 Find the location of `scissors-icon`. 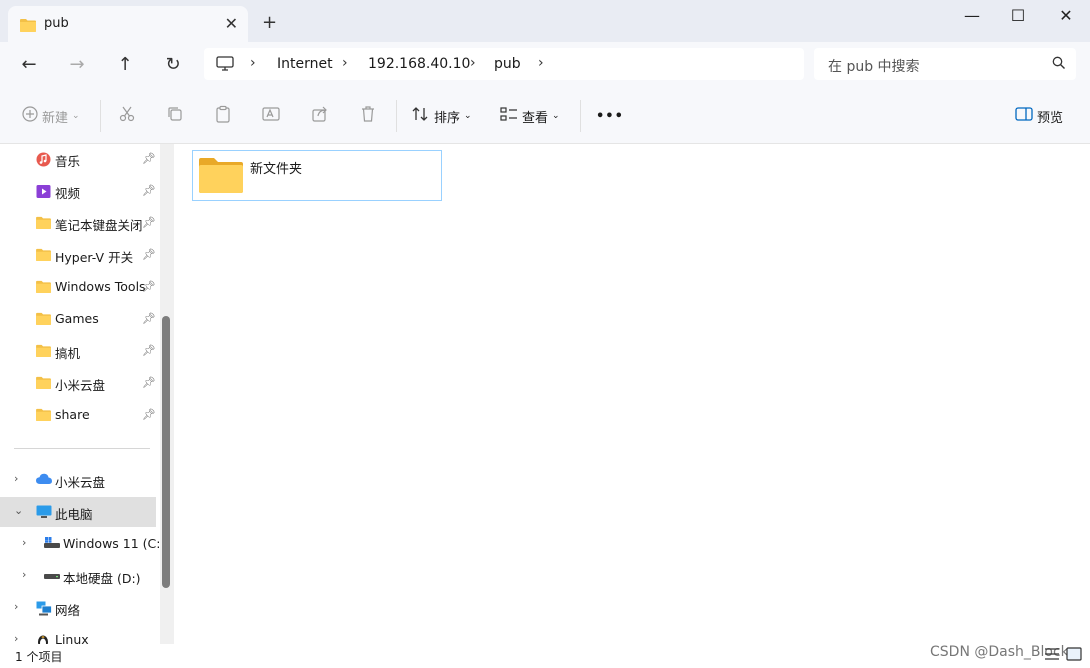

scissors-icon is located at coordinates (127, 116).